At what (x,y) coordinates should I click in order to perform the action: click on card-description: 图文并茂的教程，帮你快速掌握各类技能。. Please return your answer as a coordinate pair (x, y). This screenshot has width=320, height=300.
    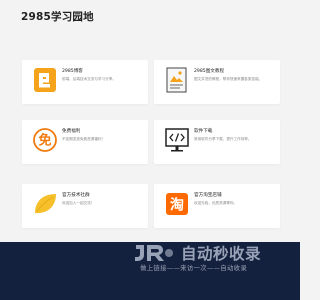
    Looking at the image, I should click on (228, 79).